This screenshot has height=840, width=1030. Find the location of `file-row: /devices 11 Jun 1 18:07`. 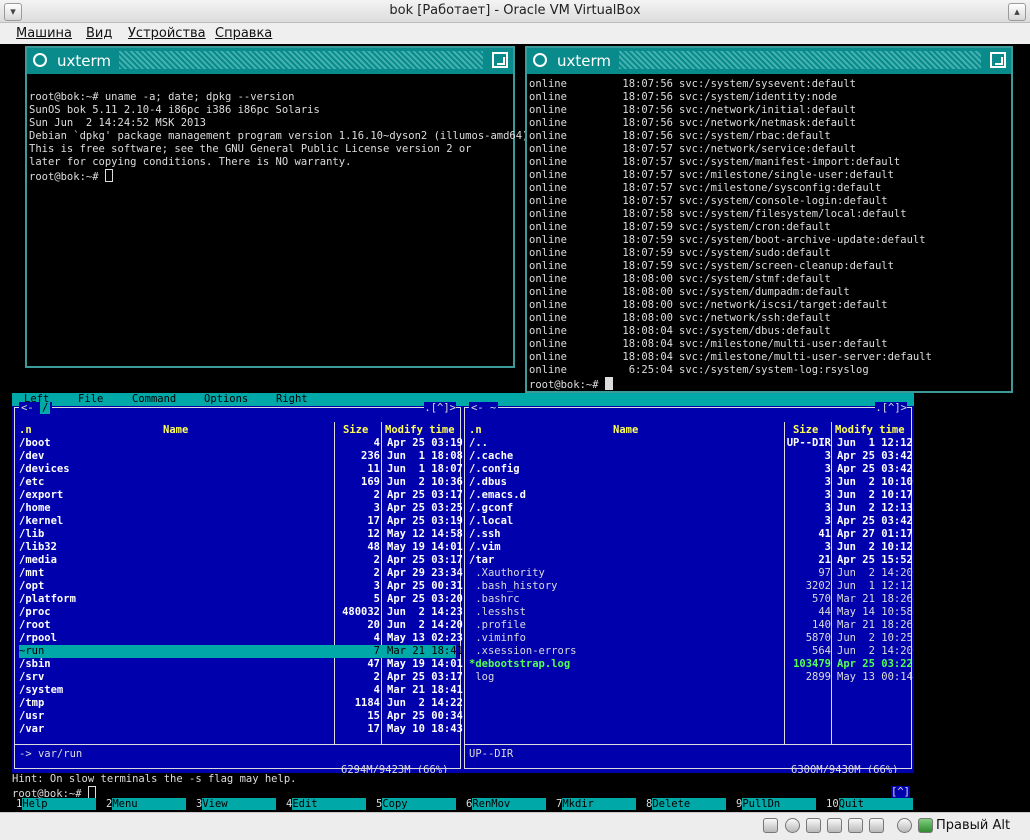

file-row: /devices 11 Jun 1 18:07 is located at coordinates (241, 469).